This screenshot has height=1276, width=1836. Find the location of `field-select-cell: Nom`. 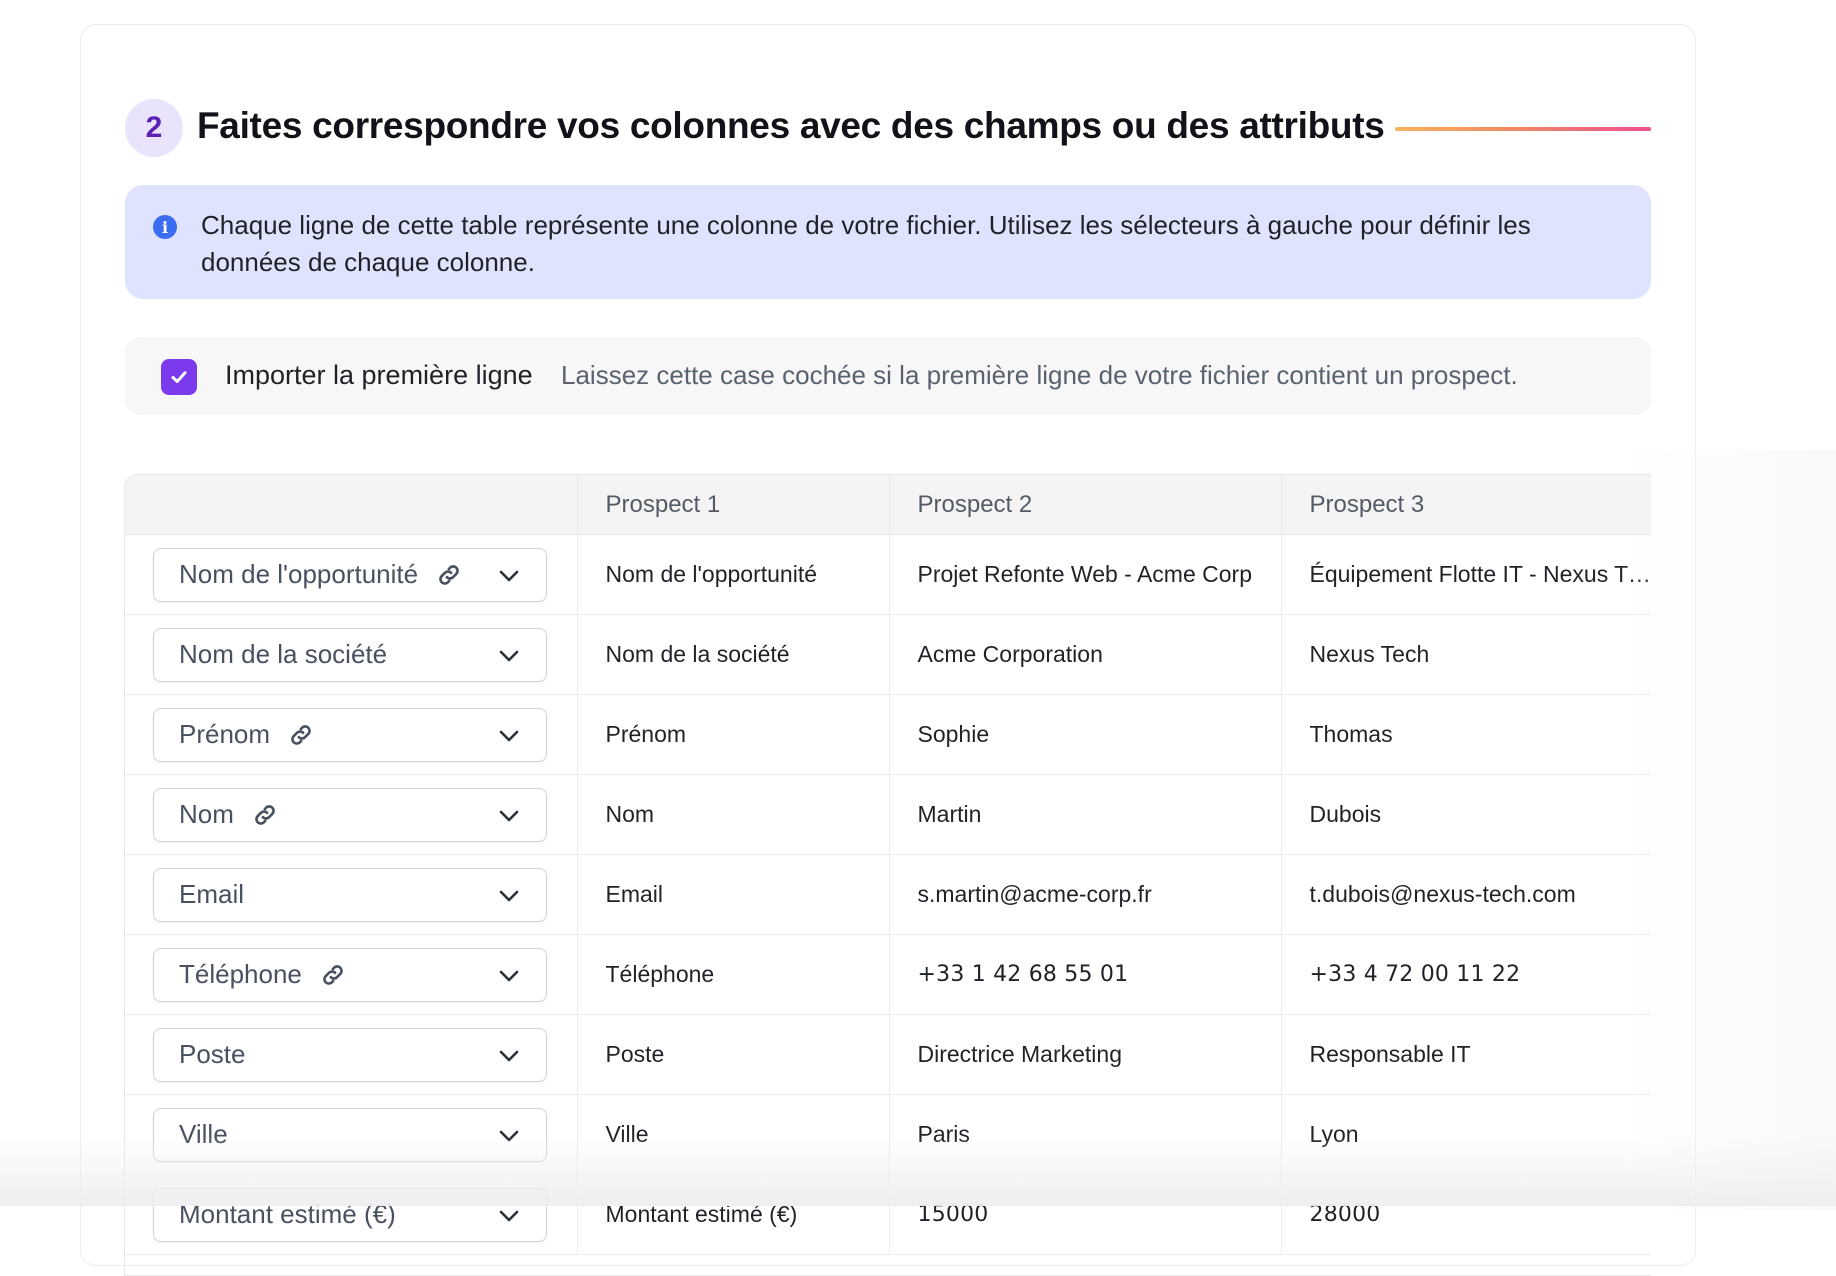

field-select-cell: Nom is located at coordinates (351, 814).